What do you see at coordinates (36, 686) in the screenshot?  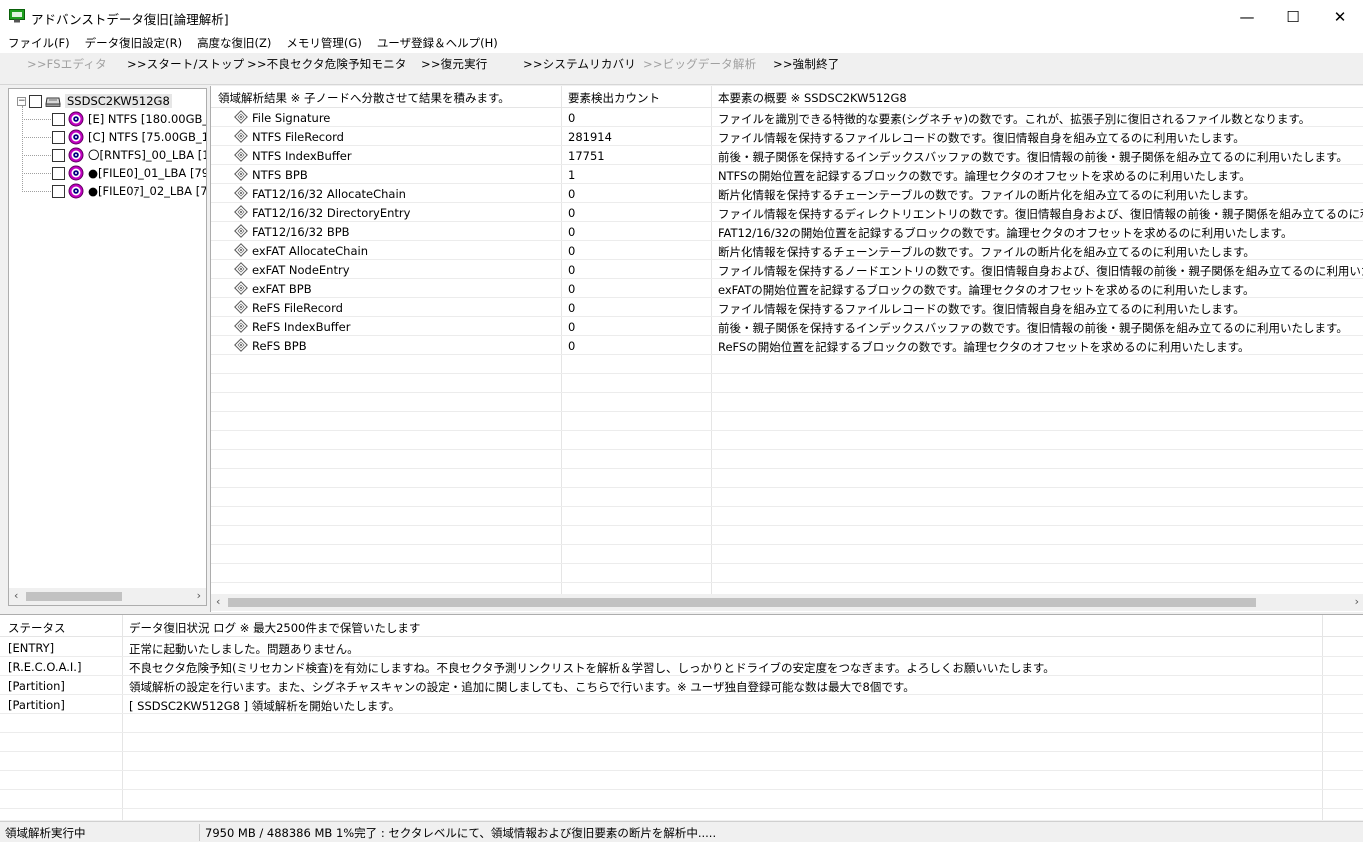 I see `log-status: [Partition]` at bounding box center [36, 686].